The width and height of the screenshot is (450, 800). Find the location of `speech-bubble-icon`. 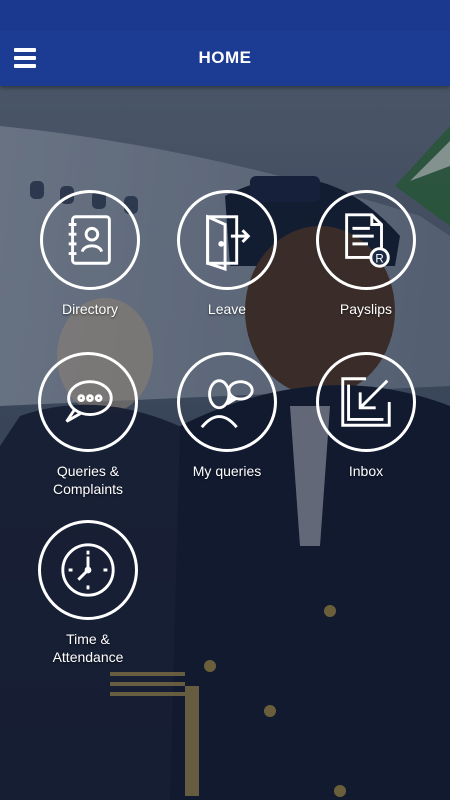

speech-bubble-icon is located at coordinates (88, 402).